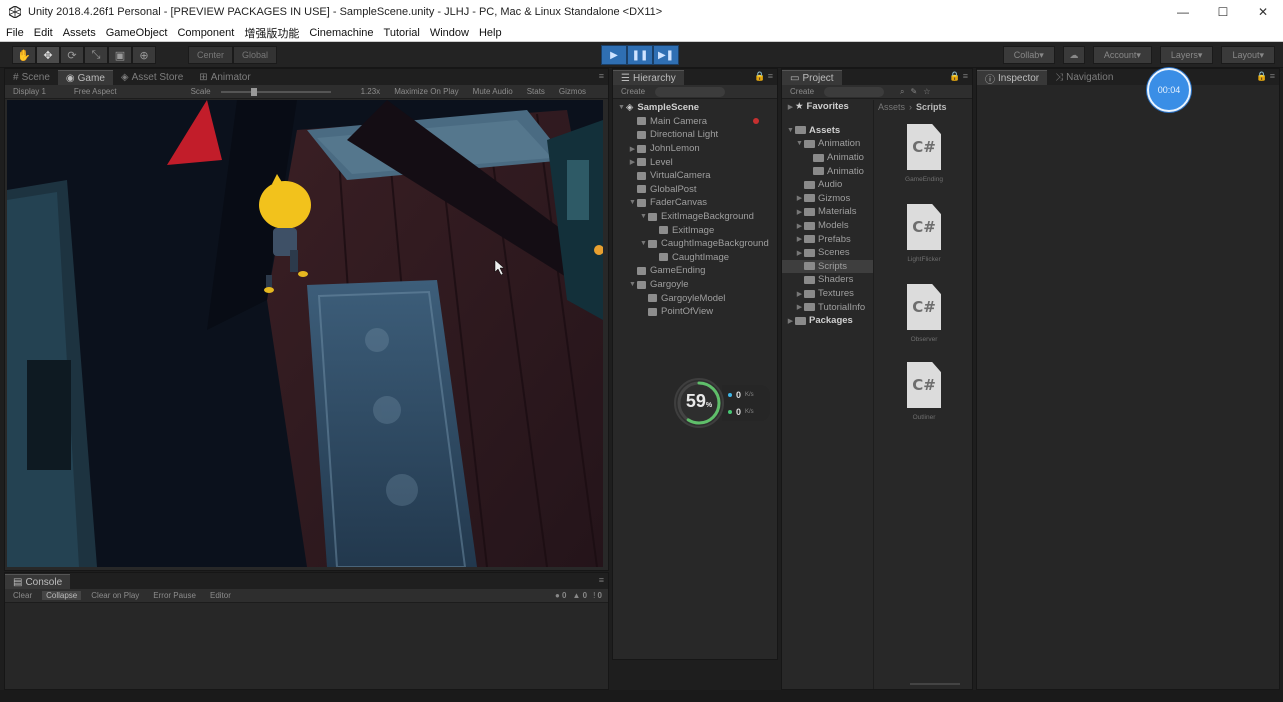  What do you see at coordinates (827, 185) in the screenshot?
I see `project-folder-item: Audio` at bounding box center [827, 185].